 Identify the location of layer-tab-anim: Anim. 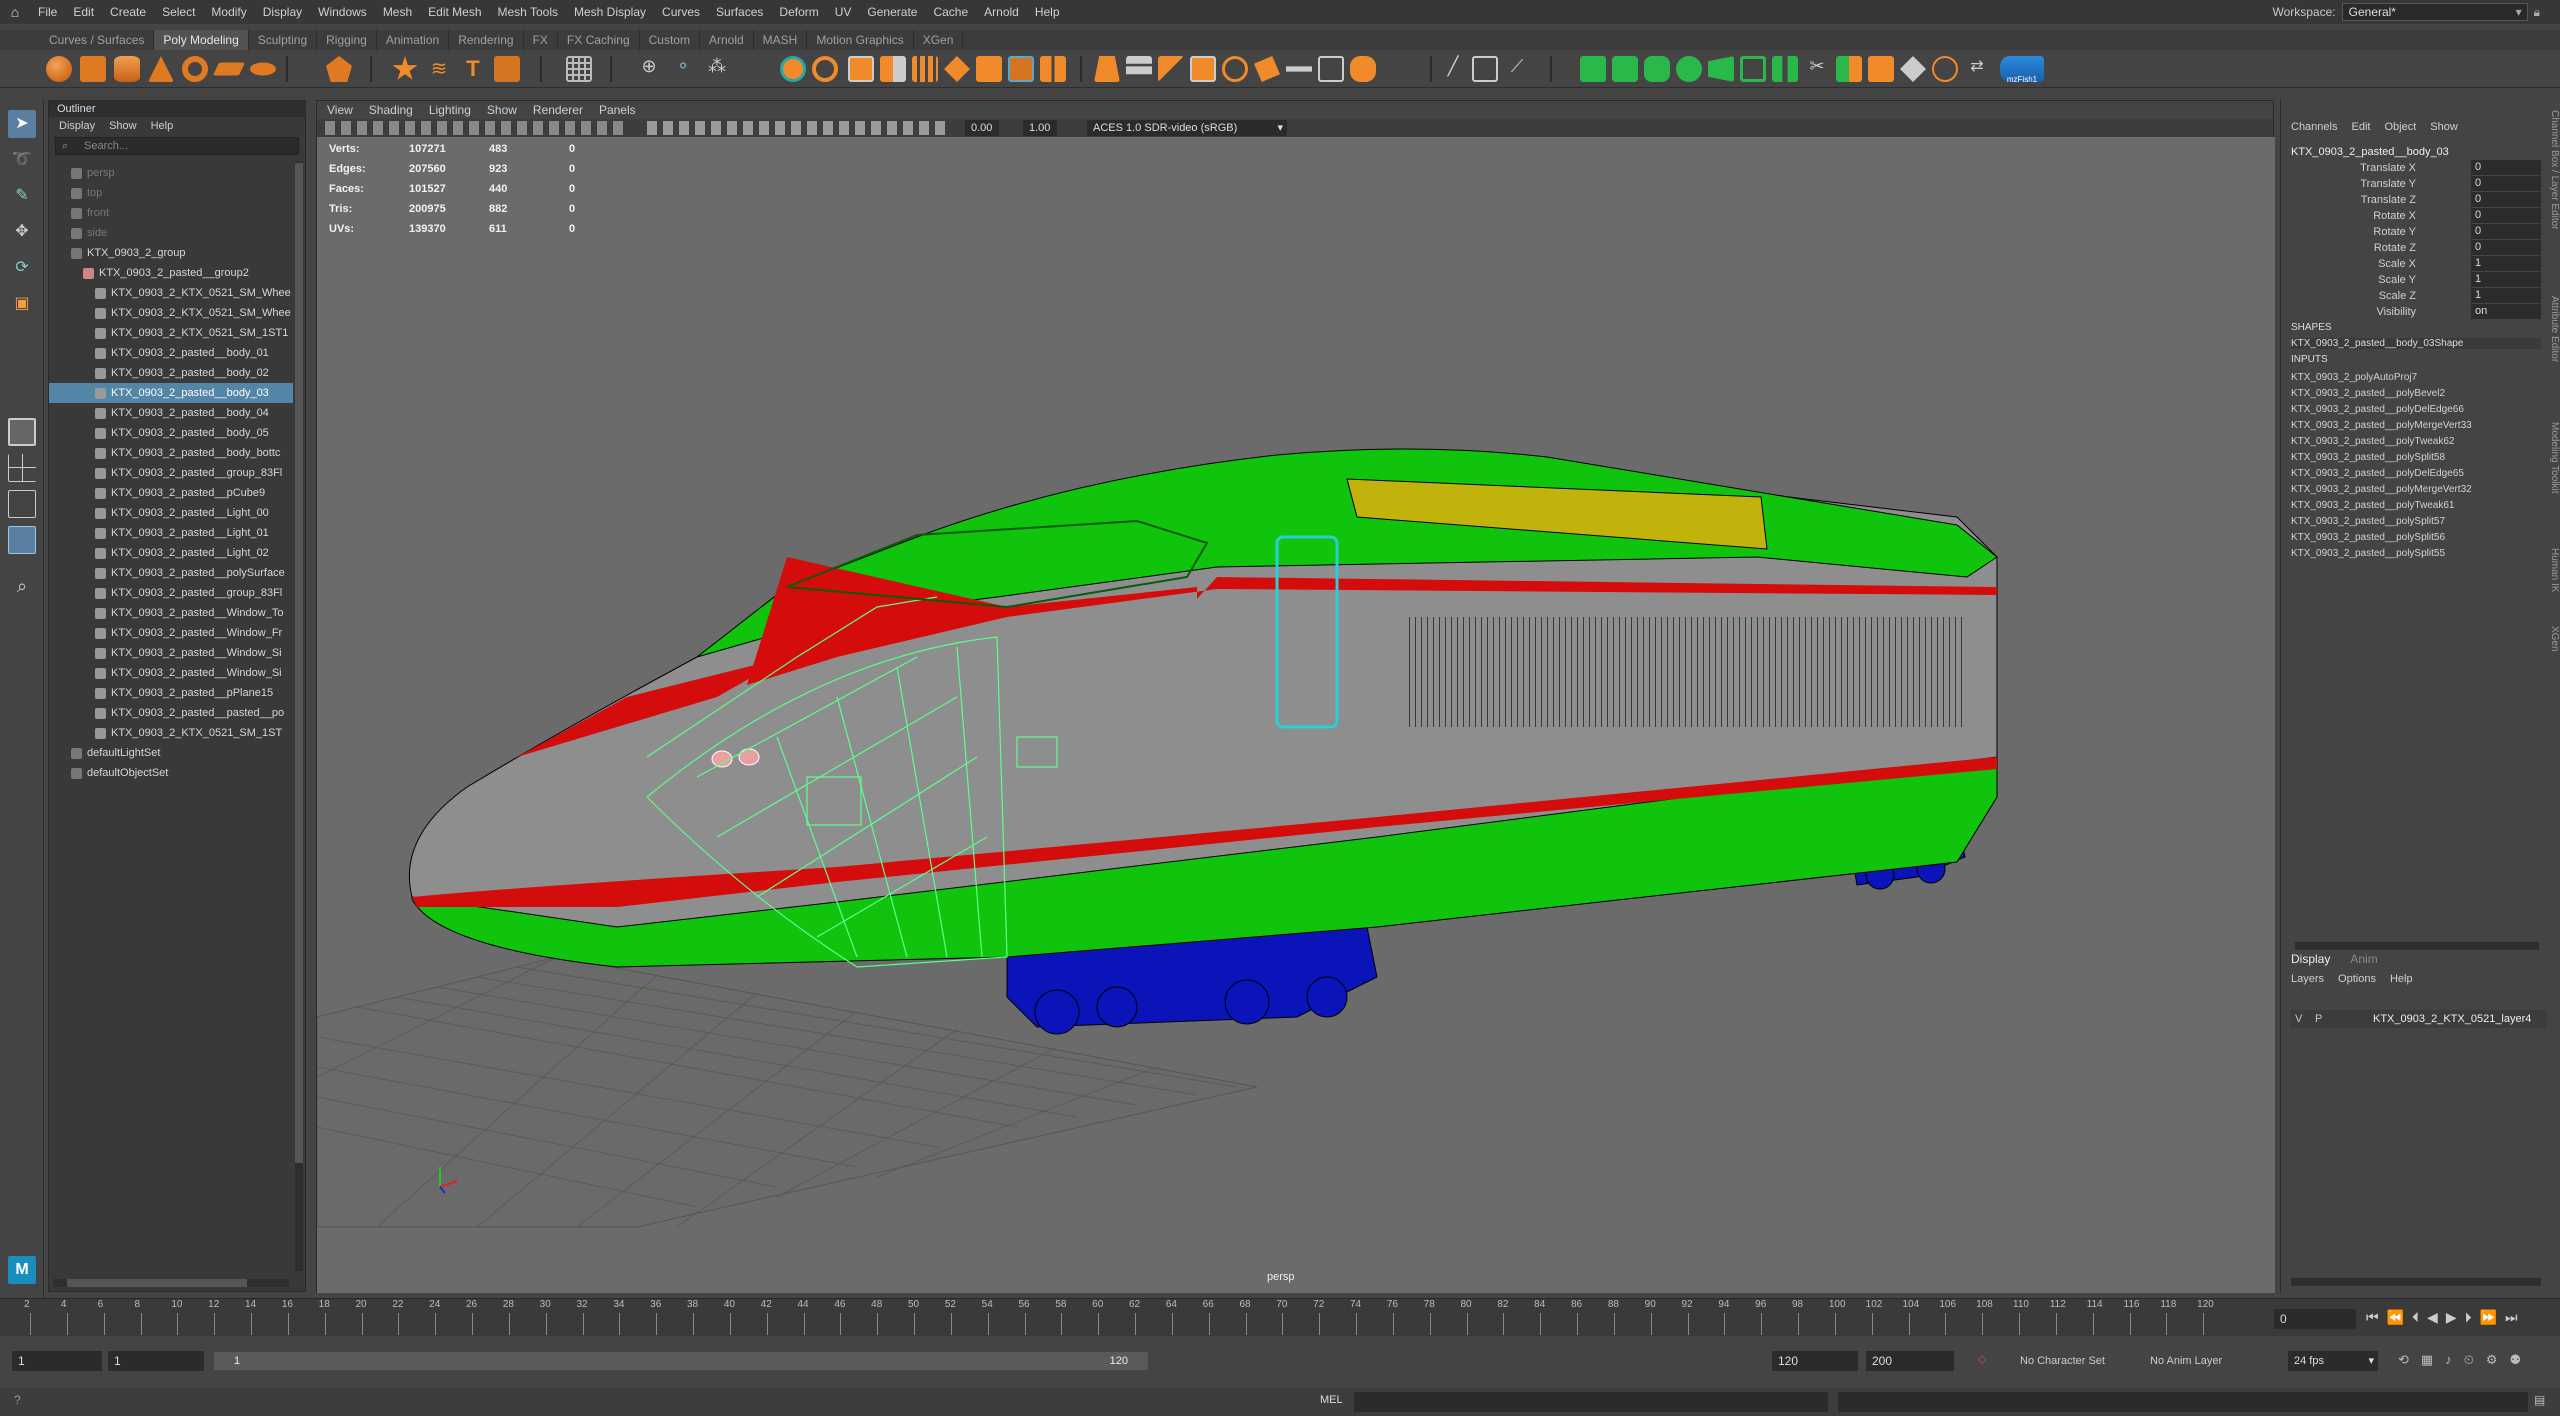
(2363, 961).